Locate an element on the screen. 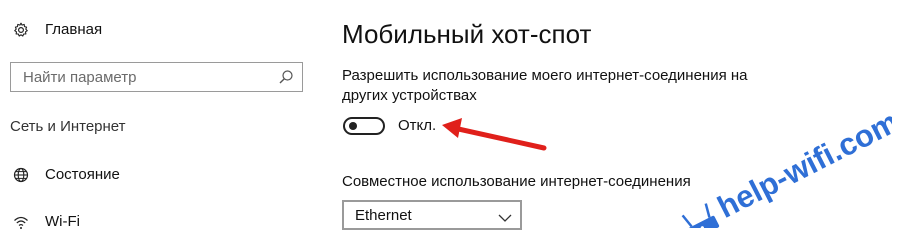 The width and height of the screenshot is (901, 250). section-label: Сеть и Интернет is located at coordinates (68, 126).